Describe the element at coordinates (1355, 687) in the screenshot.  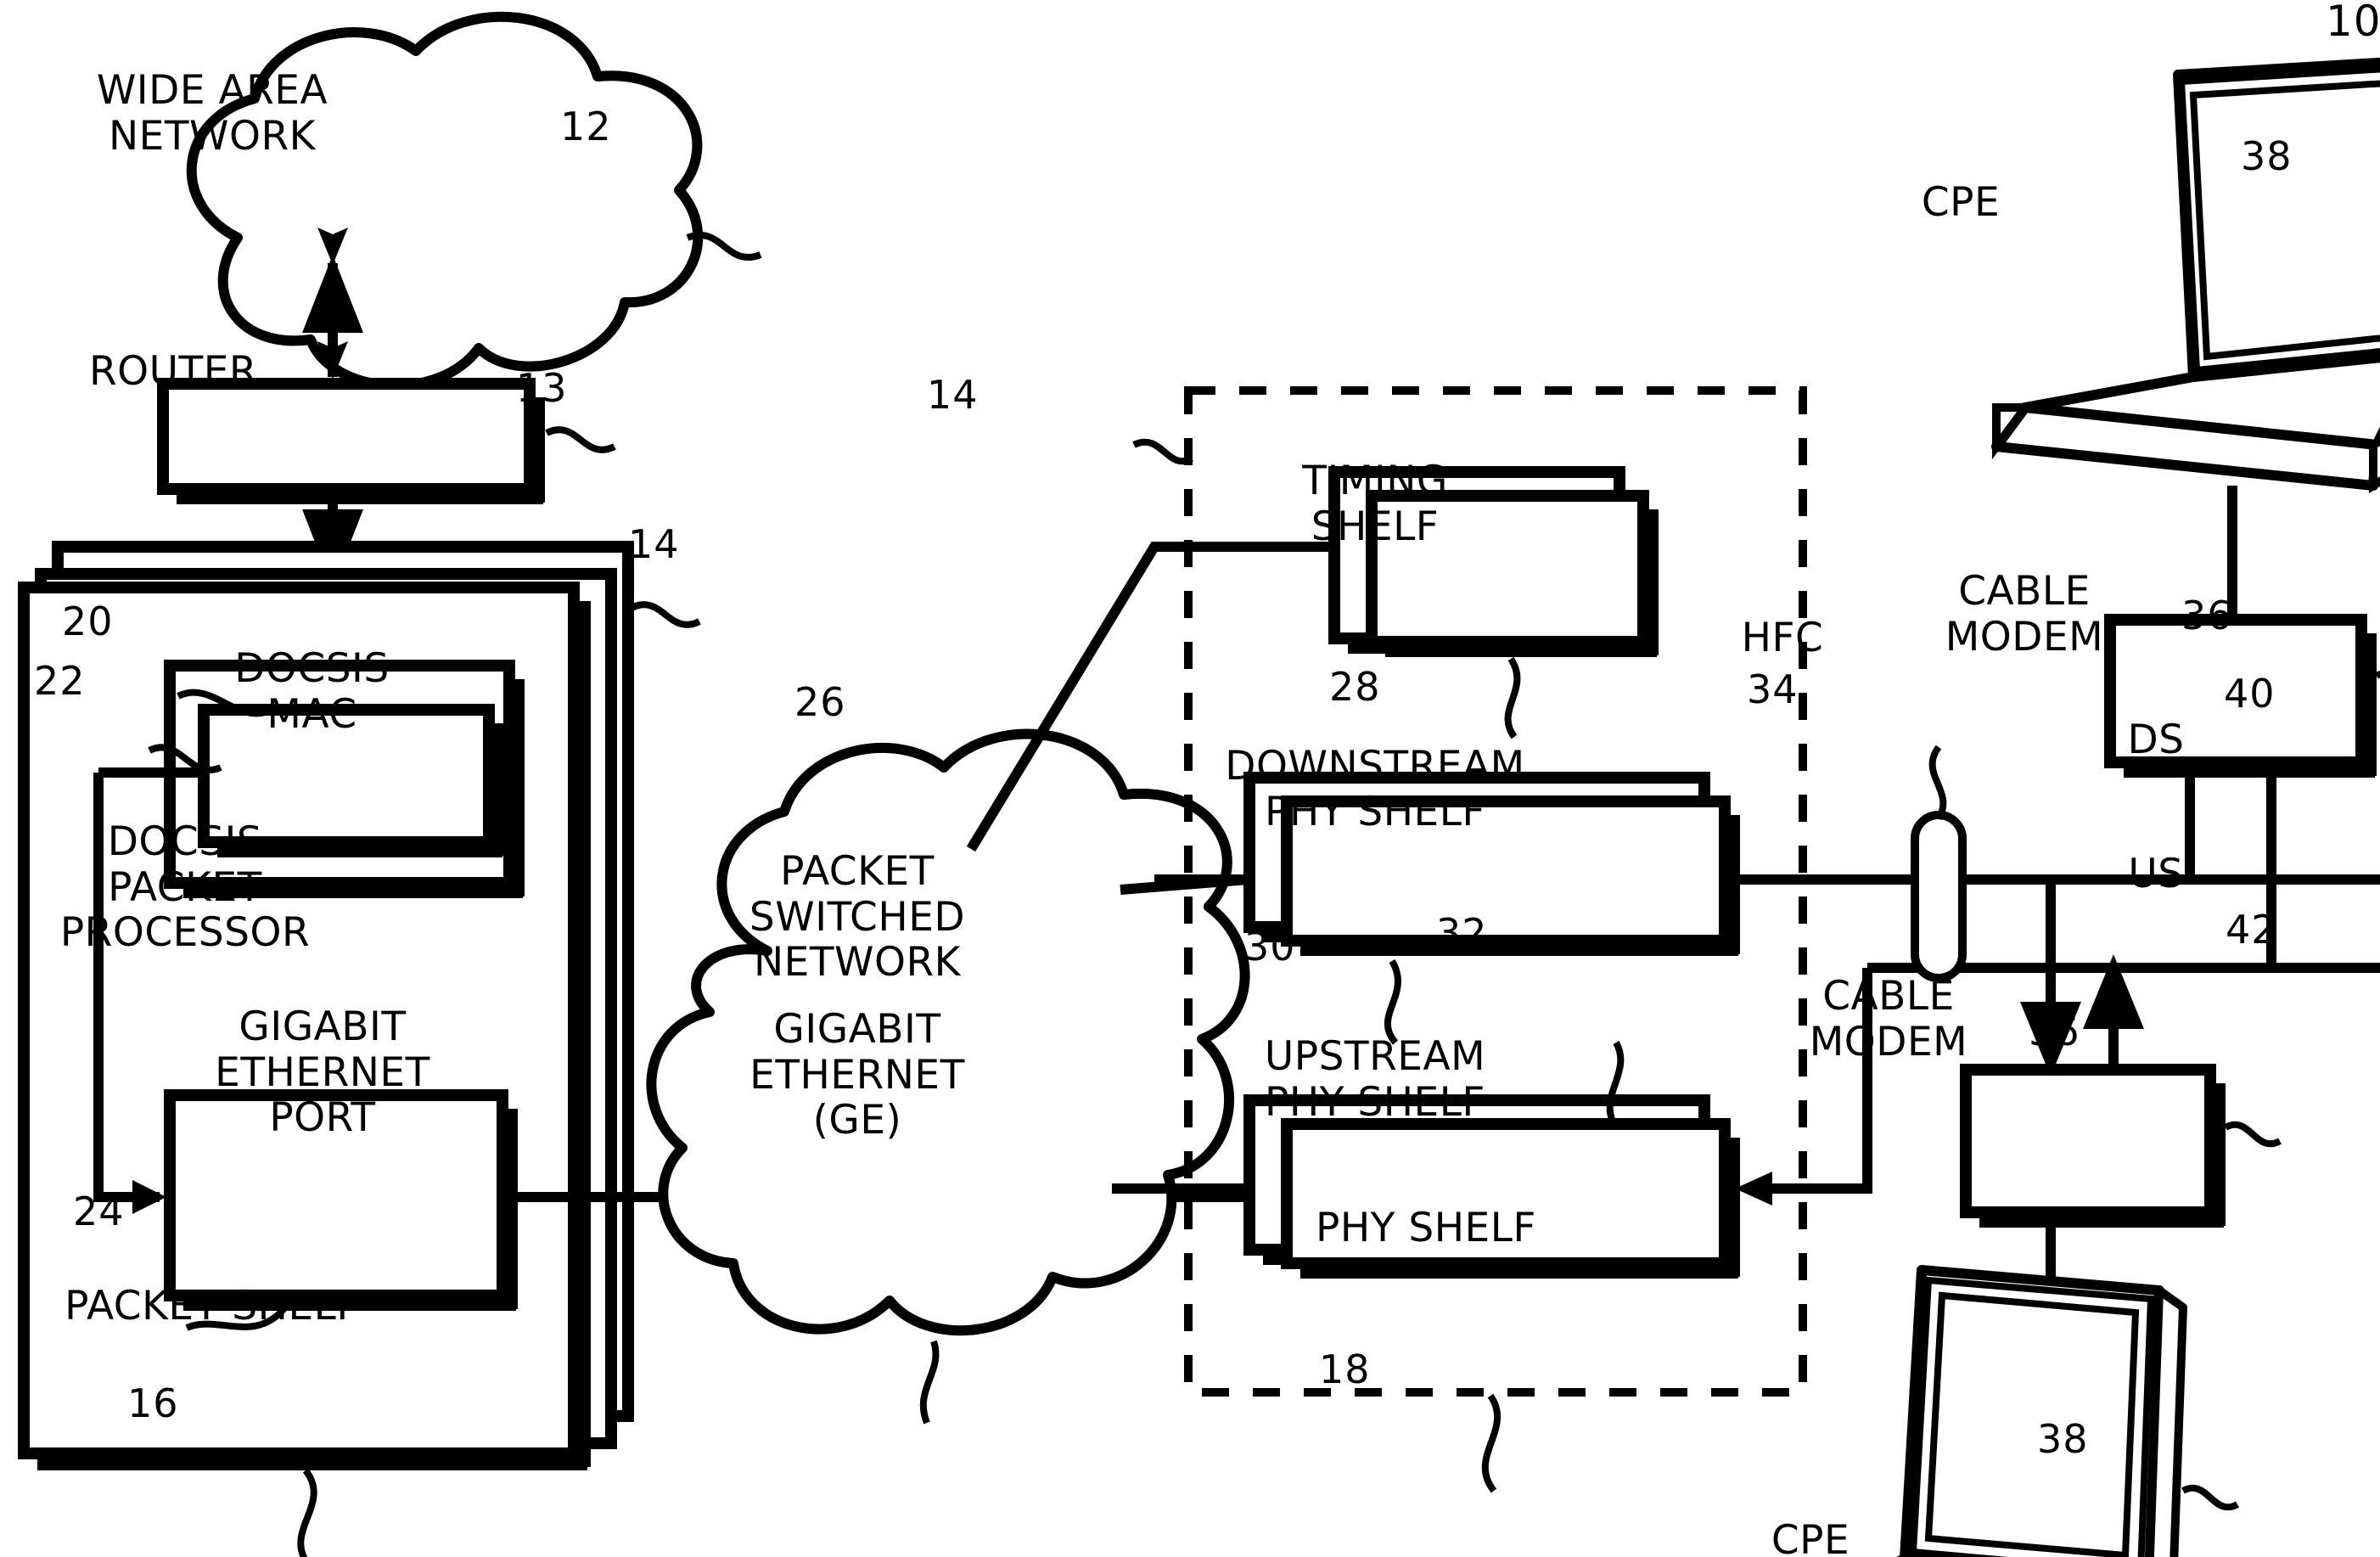
I see `ref-28: 28` at that location.